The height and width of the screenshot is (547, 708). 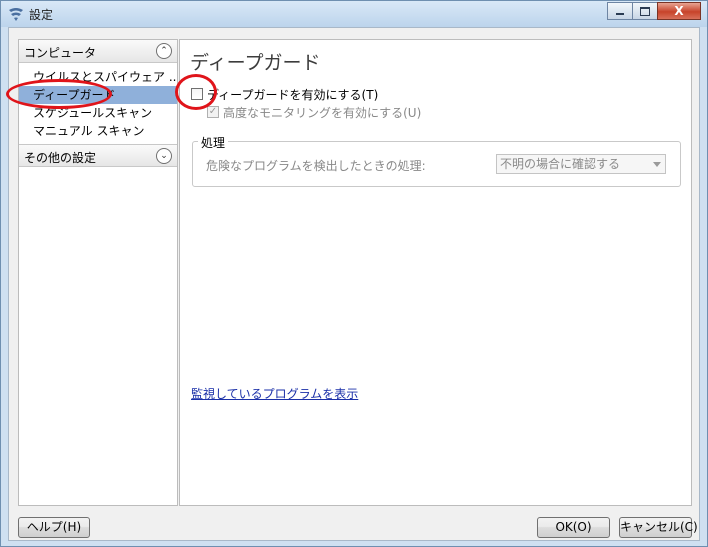 I want to click on dropdown-arrow-icon, so click(x=657, y=164).